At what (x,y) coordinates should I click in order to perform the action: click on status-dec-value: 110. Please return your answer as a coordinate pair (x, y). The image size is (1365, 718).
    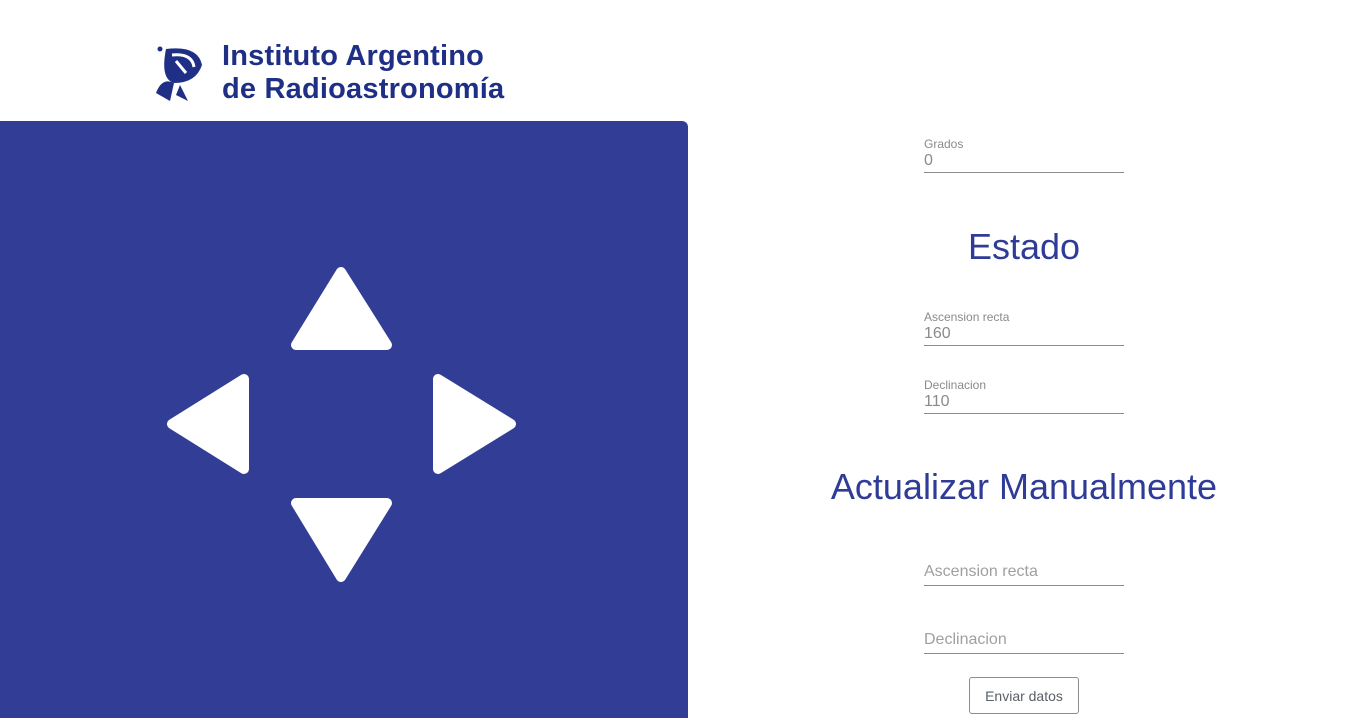
    Looking at the image, I should click on (937, 401).